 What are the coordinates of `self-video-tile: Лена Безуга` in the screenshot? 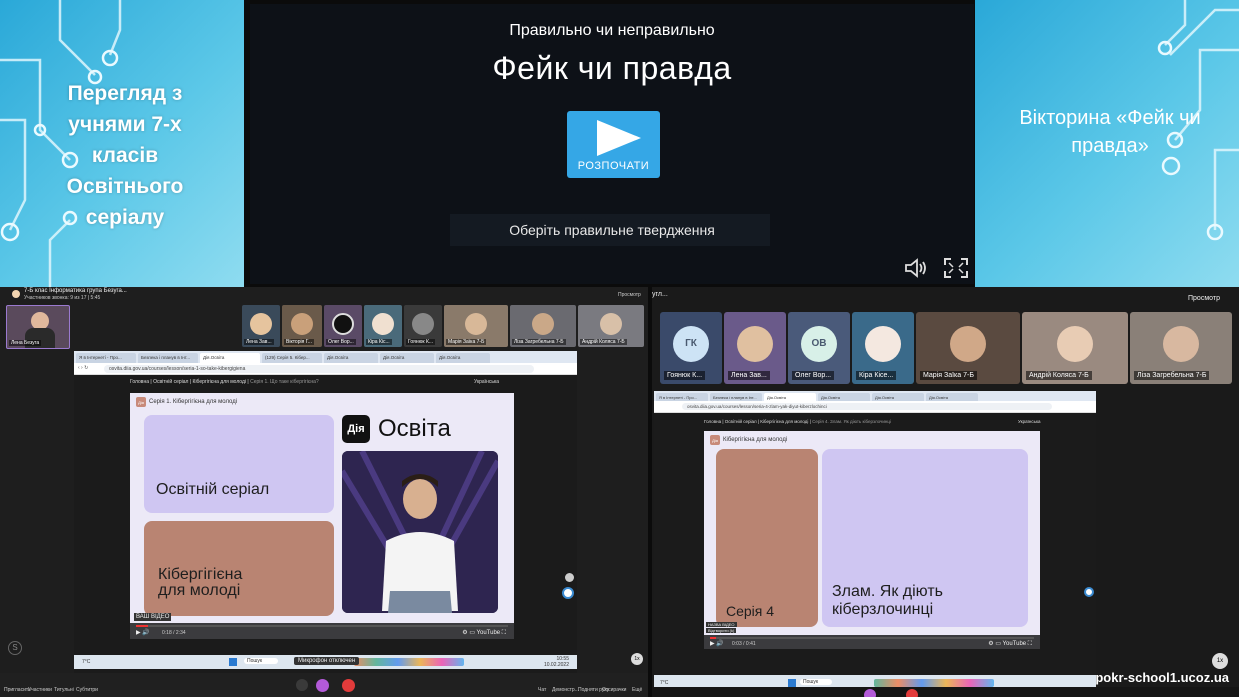 It's located at (38, 327).